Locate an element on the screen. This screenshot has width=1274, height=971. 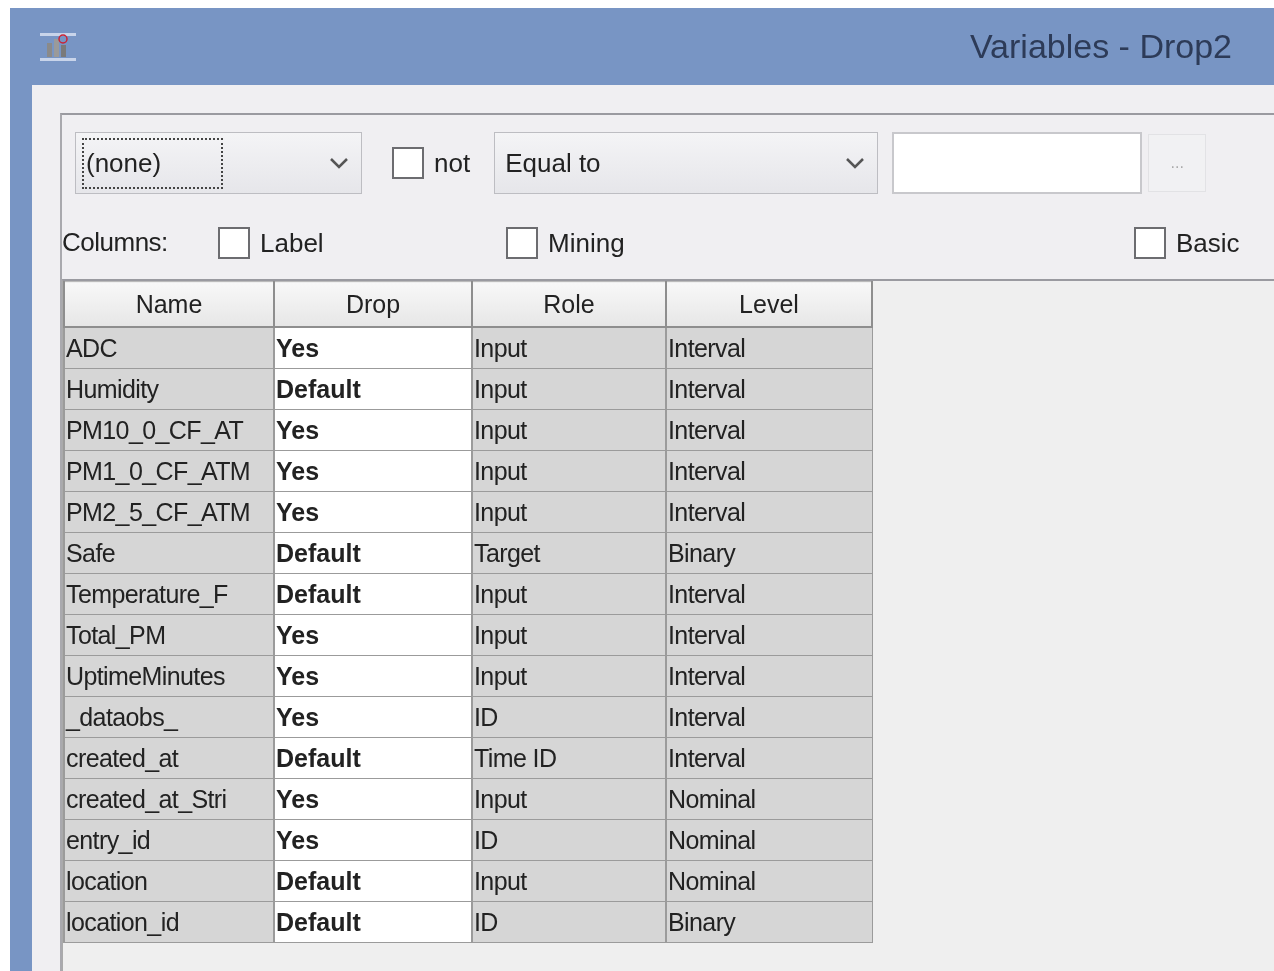
column-header: Drop is located at coordinates (373, 304).